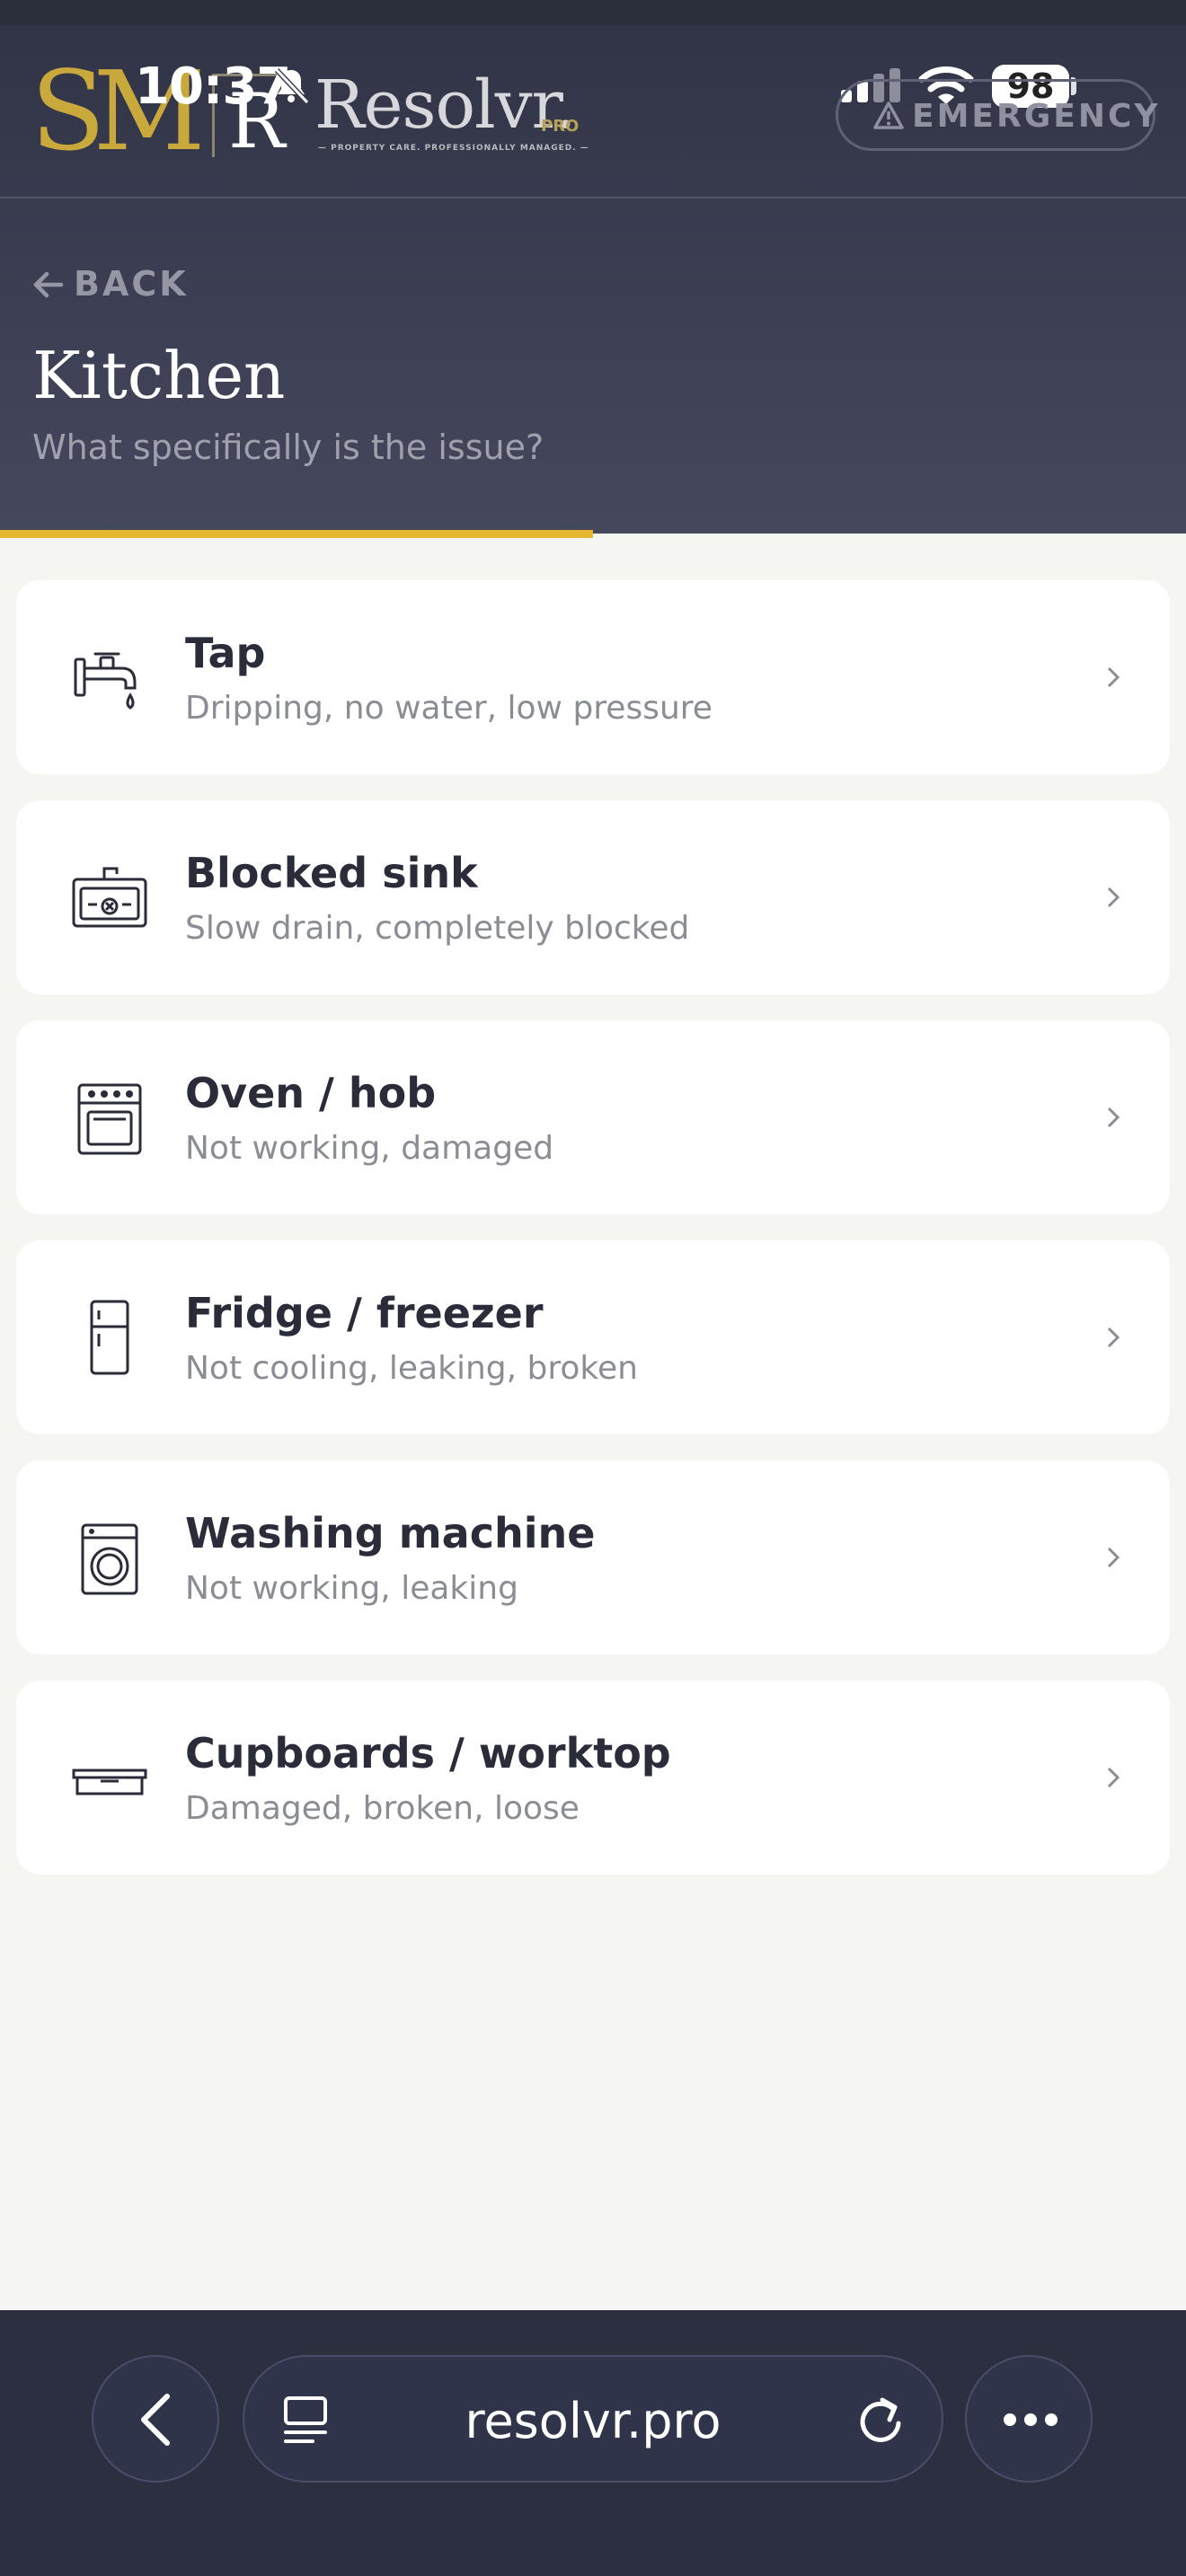 The width and height of the screenshot is (1186, 2576). Describe the element at coordinates (560, 127) in the screenshot. I see `brand-suffix: PRO` at that location.